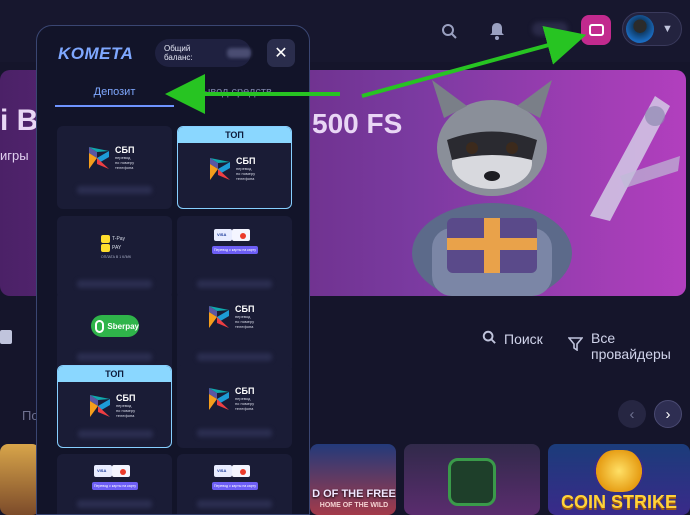 Image resolution: width=690 pixels, height=515 pixels. I want to click on carousel-prev-button: ‹, so click(632, 414).